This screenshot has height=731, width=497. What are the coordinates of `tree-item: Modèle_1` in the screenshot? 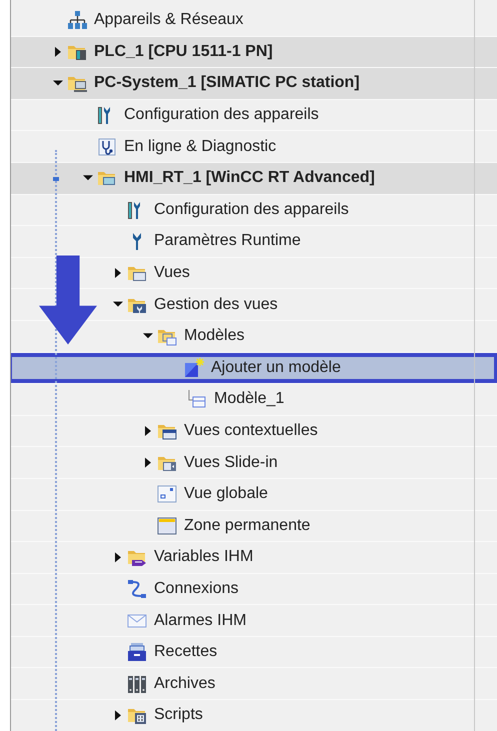 It's located at (254, 400).